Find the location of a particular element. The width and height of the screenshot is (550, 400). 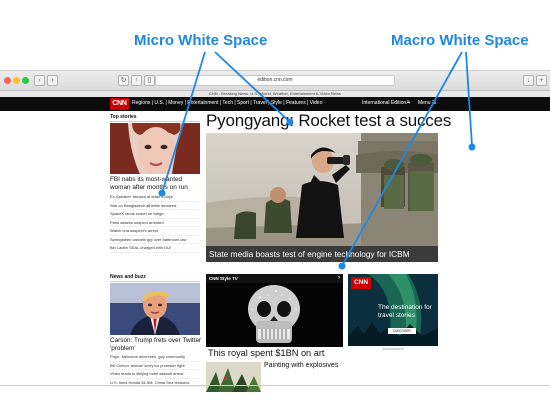

search-icon: ⌕ is located at coordinates (408, 103).